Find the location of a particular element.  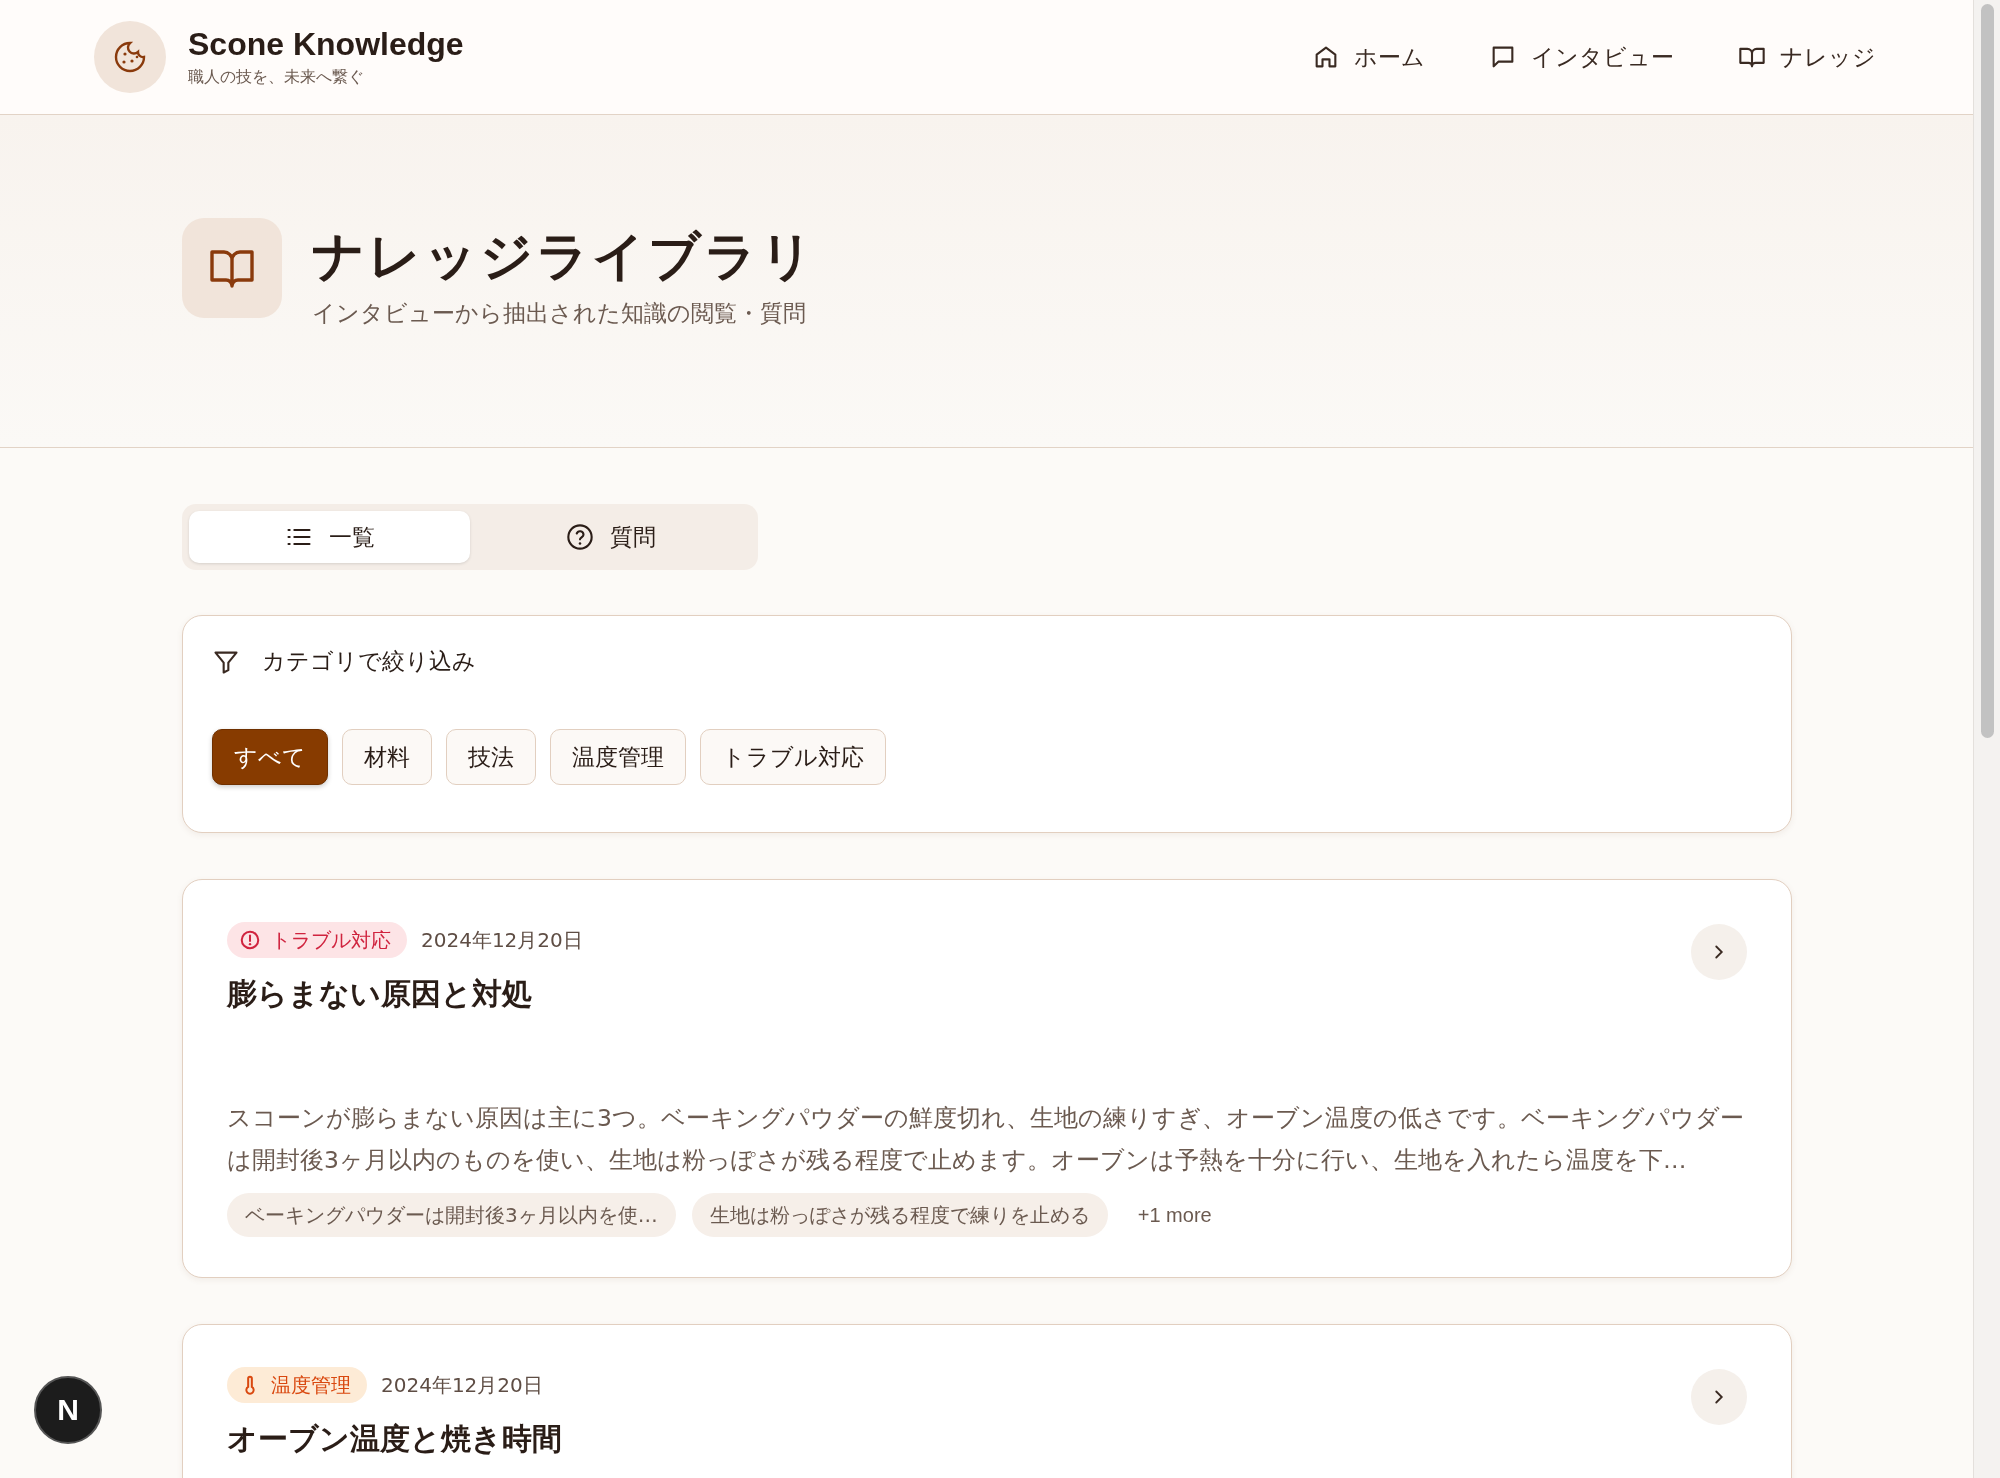

key-point-tag: 生地は粉っぽさが残る程度で練りを止める is located at coordinates (899, 1215).